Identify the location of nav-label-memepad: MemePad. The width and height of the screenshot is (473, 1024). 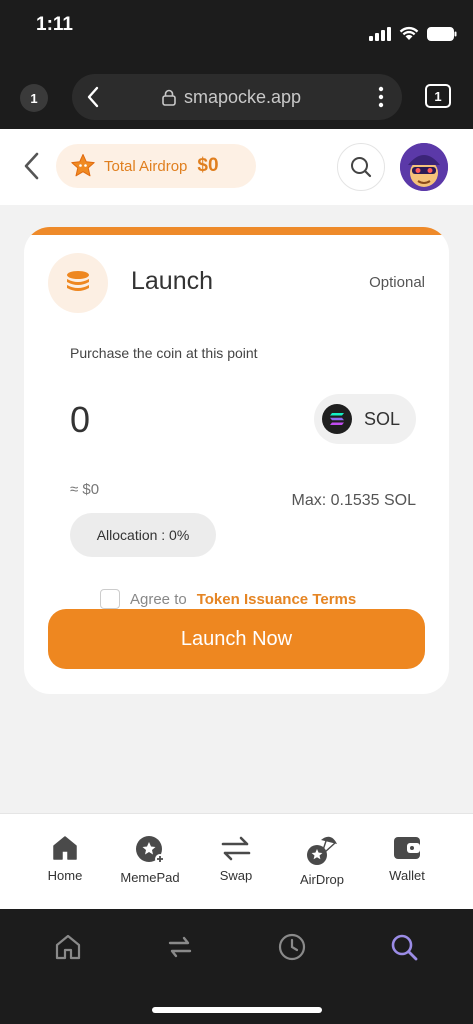
(150, 877).